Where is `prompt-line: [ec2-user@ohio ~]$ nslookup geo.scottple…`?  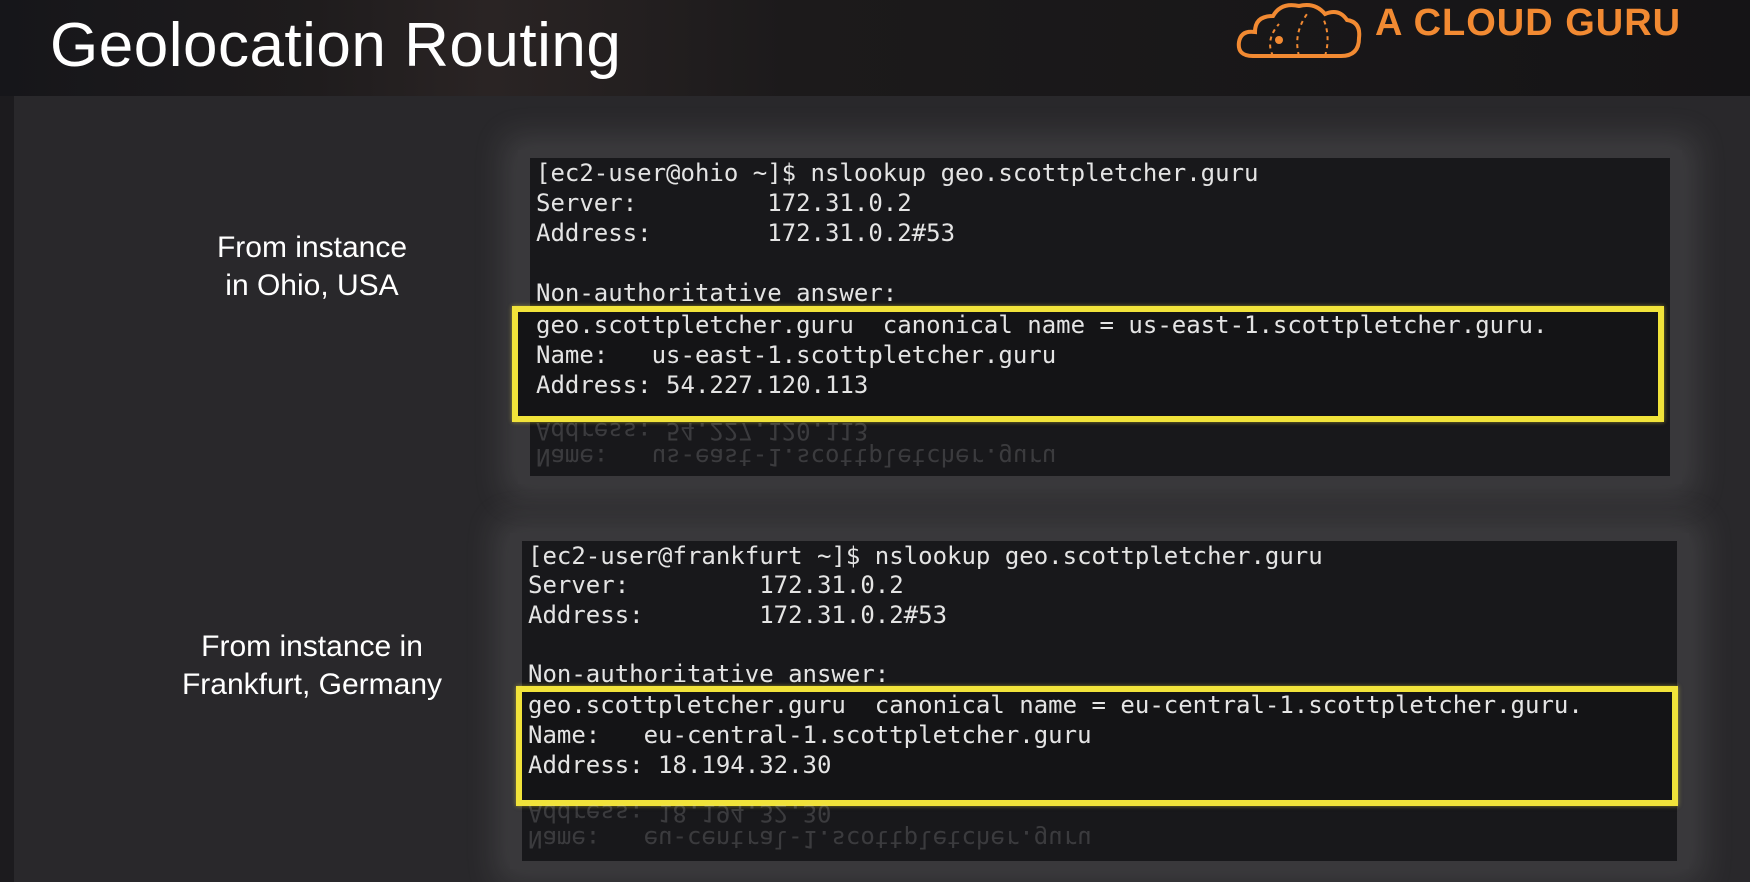 prompt-line: [ec2-user@ohio ~]$ nslookup geo.scottple… is located at coordinates (897, 173).